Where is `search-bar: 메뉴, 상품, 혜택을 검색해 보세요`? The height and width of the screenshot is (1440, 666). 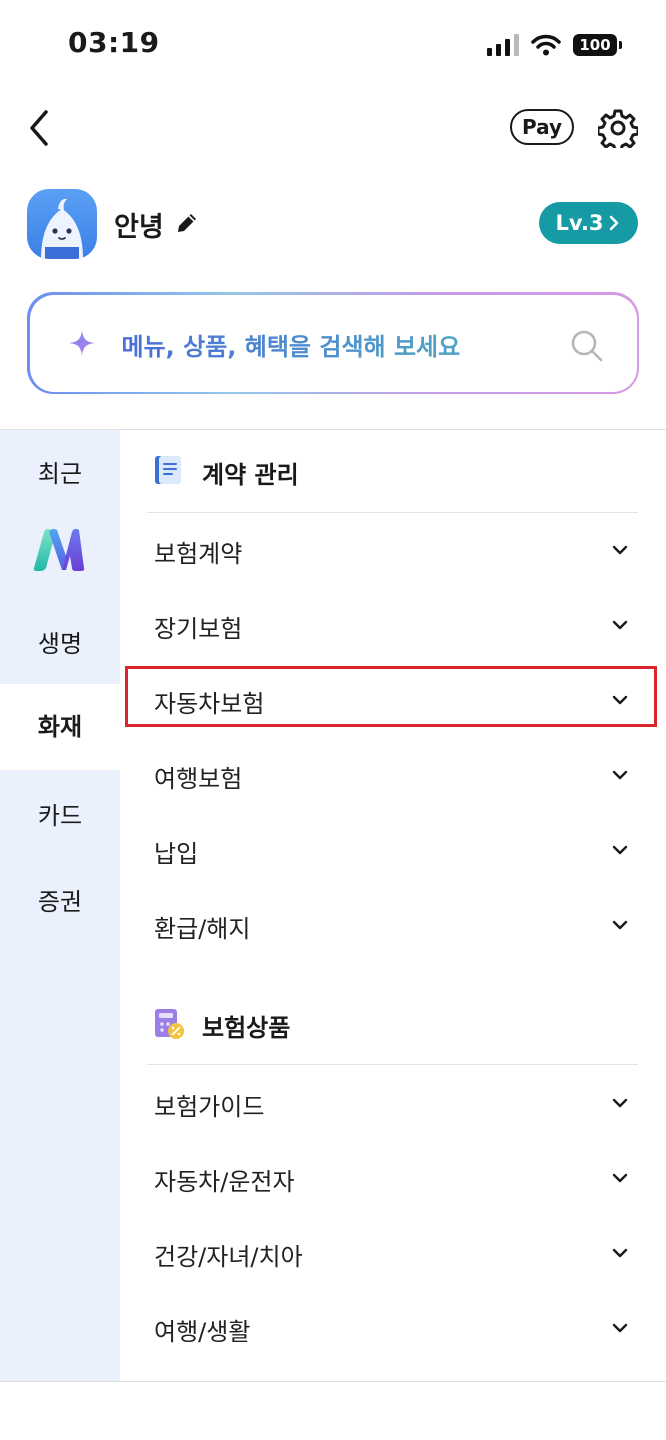
search-bar: 메뉴, 상품, 혜택을 검색해 보세요 is located at coordinates (333, 343).